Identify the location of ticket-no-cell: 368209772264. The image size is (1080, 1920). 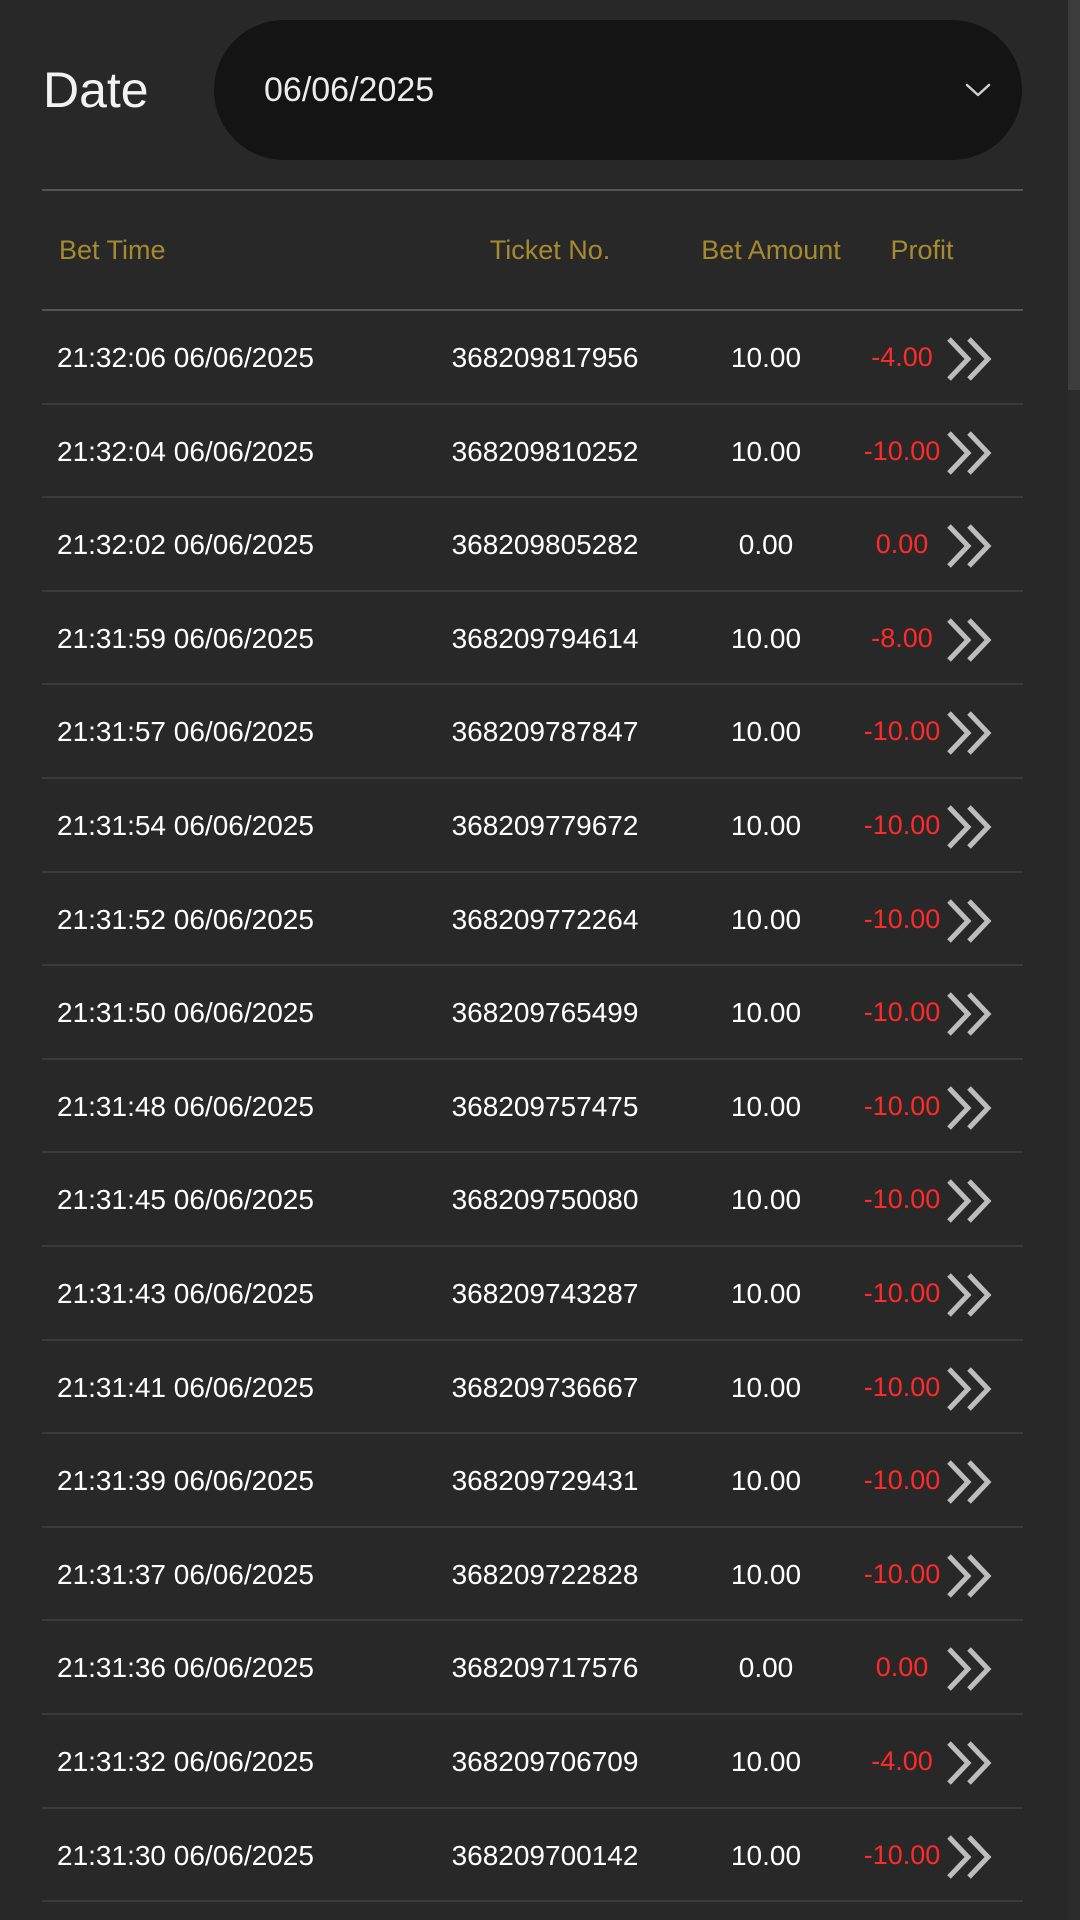
(545, 919).